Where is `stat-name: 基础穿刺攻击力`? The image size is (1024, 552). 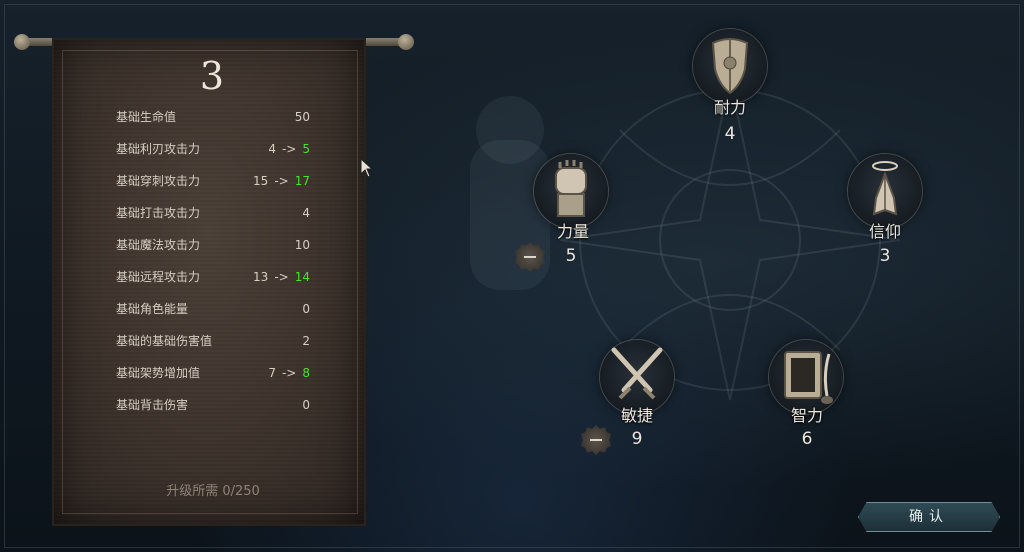
stat-name: 基础穿刺攻击力 is located at coordinates (158, 181).